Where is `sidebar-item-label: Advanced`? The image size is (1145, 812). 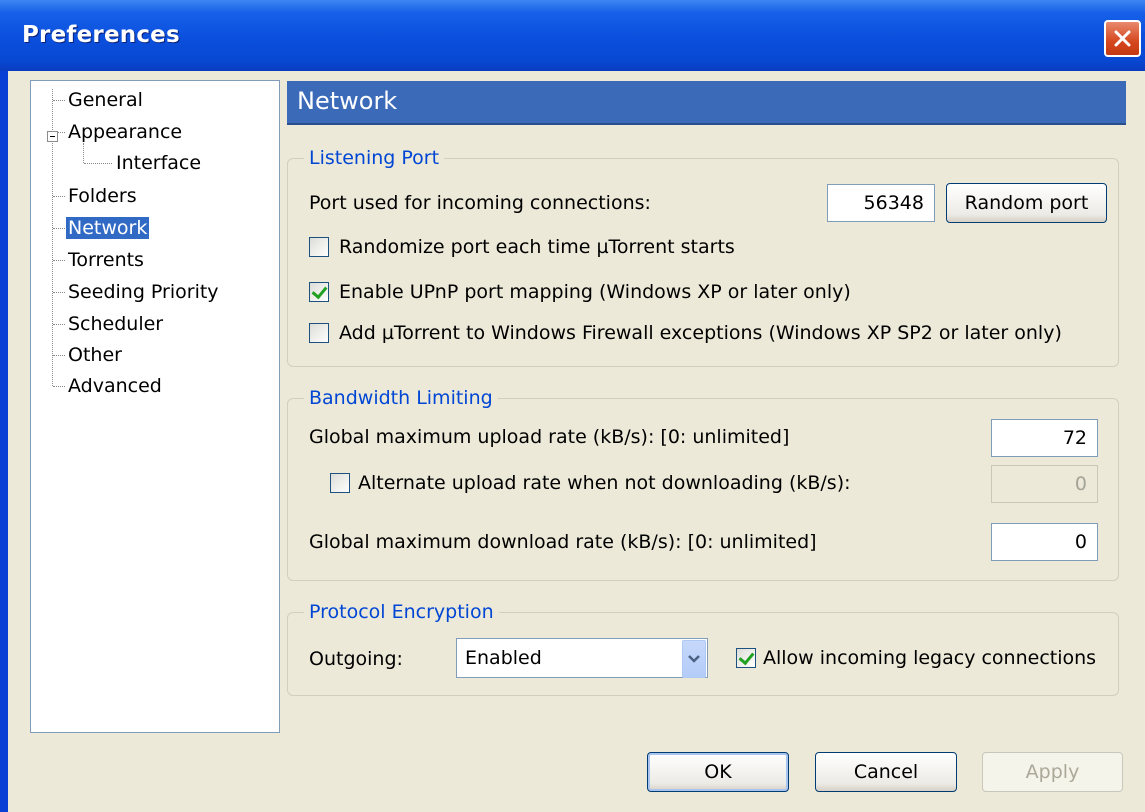
sidebar-item-label: Advanced is located at coordinates (115, 386).